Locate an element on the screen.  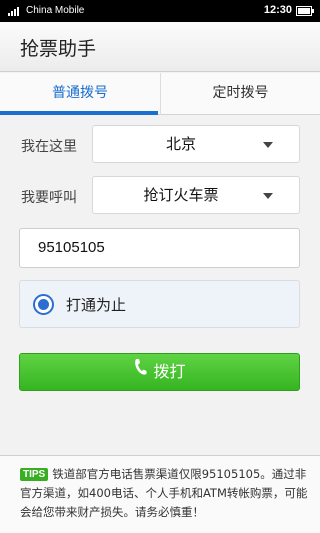
dial-button-label: 拨打 is located at coordinates (169, 371).